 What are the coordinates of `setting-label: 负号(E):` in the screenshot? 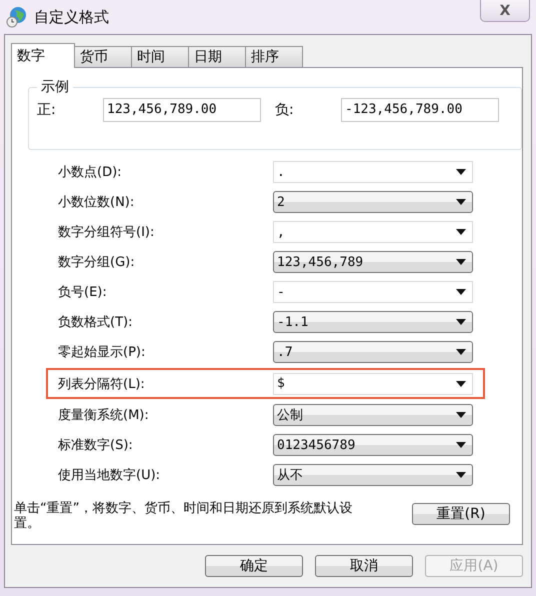 It's located at (83, 292).